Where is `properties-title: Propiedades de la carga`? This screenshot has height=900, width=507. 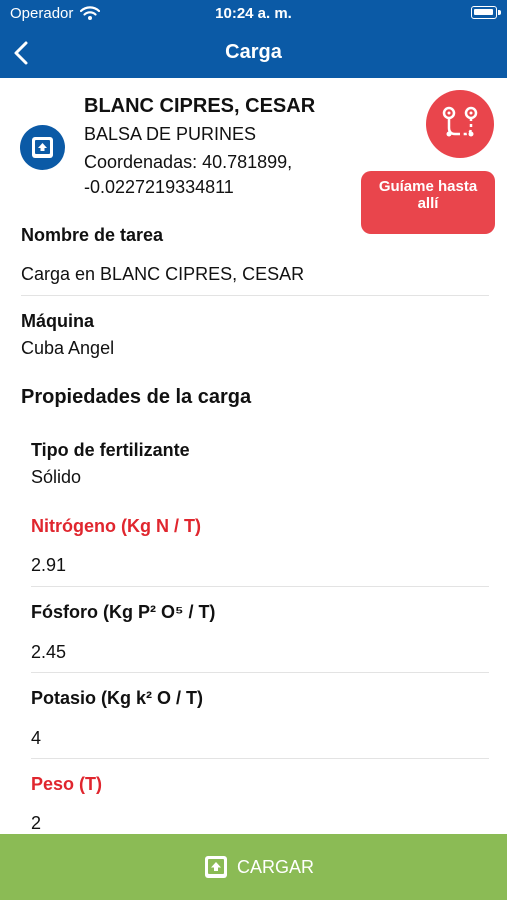
properties-title: Propiedades de la carga is located at coordinates (136, 397).